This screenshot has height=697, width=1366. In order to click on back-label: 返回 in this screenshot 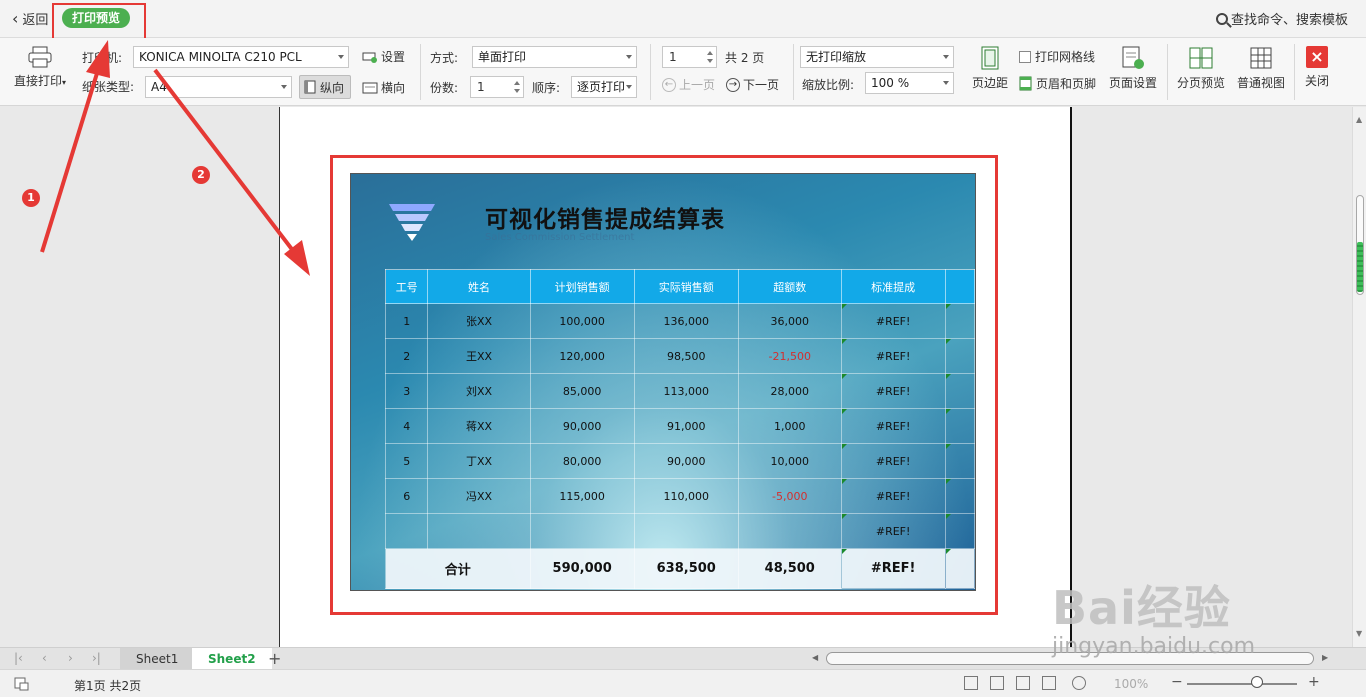, I will do `click(35, 20)`.